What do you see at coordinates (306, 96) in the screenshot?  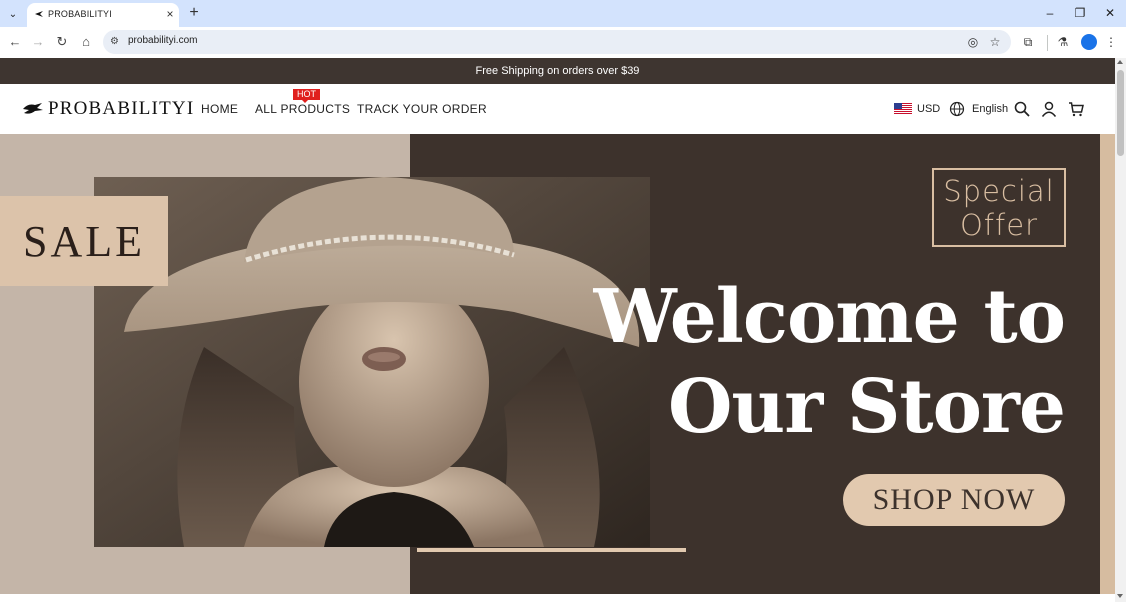 I see `hot-badge: HOT` at bounding box center [306, 96].